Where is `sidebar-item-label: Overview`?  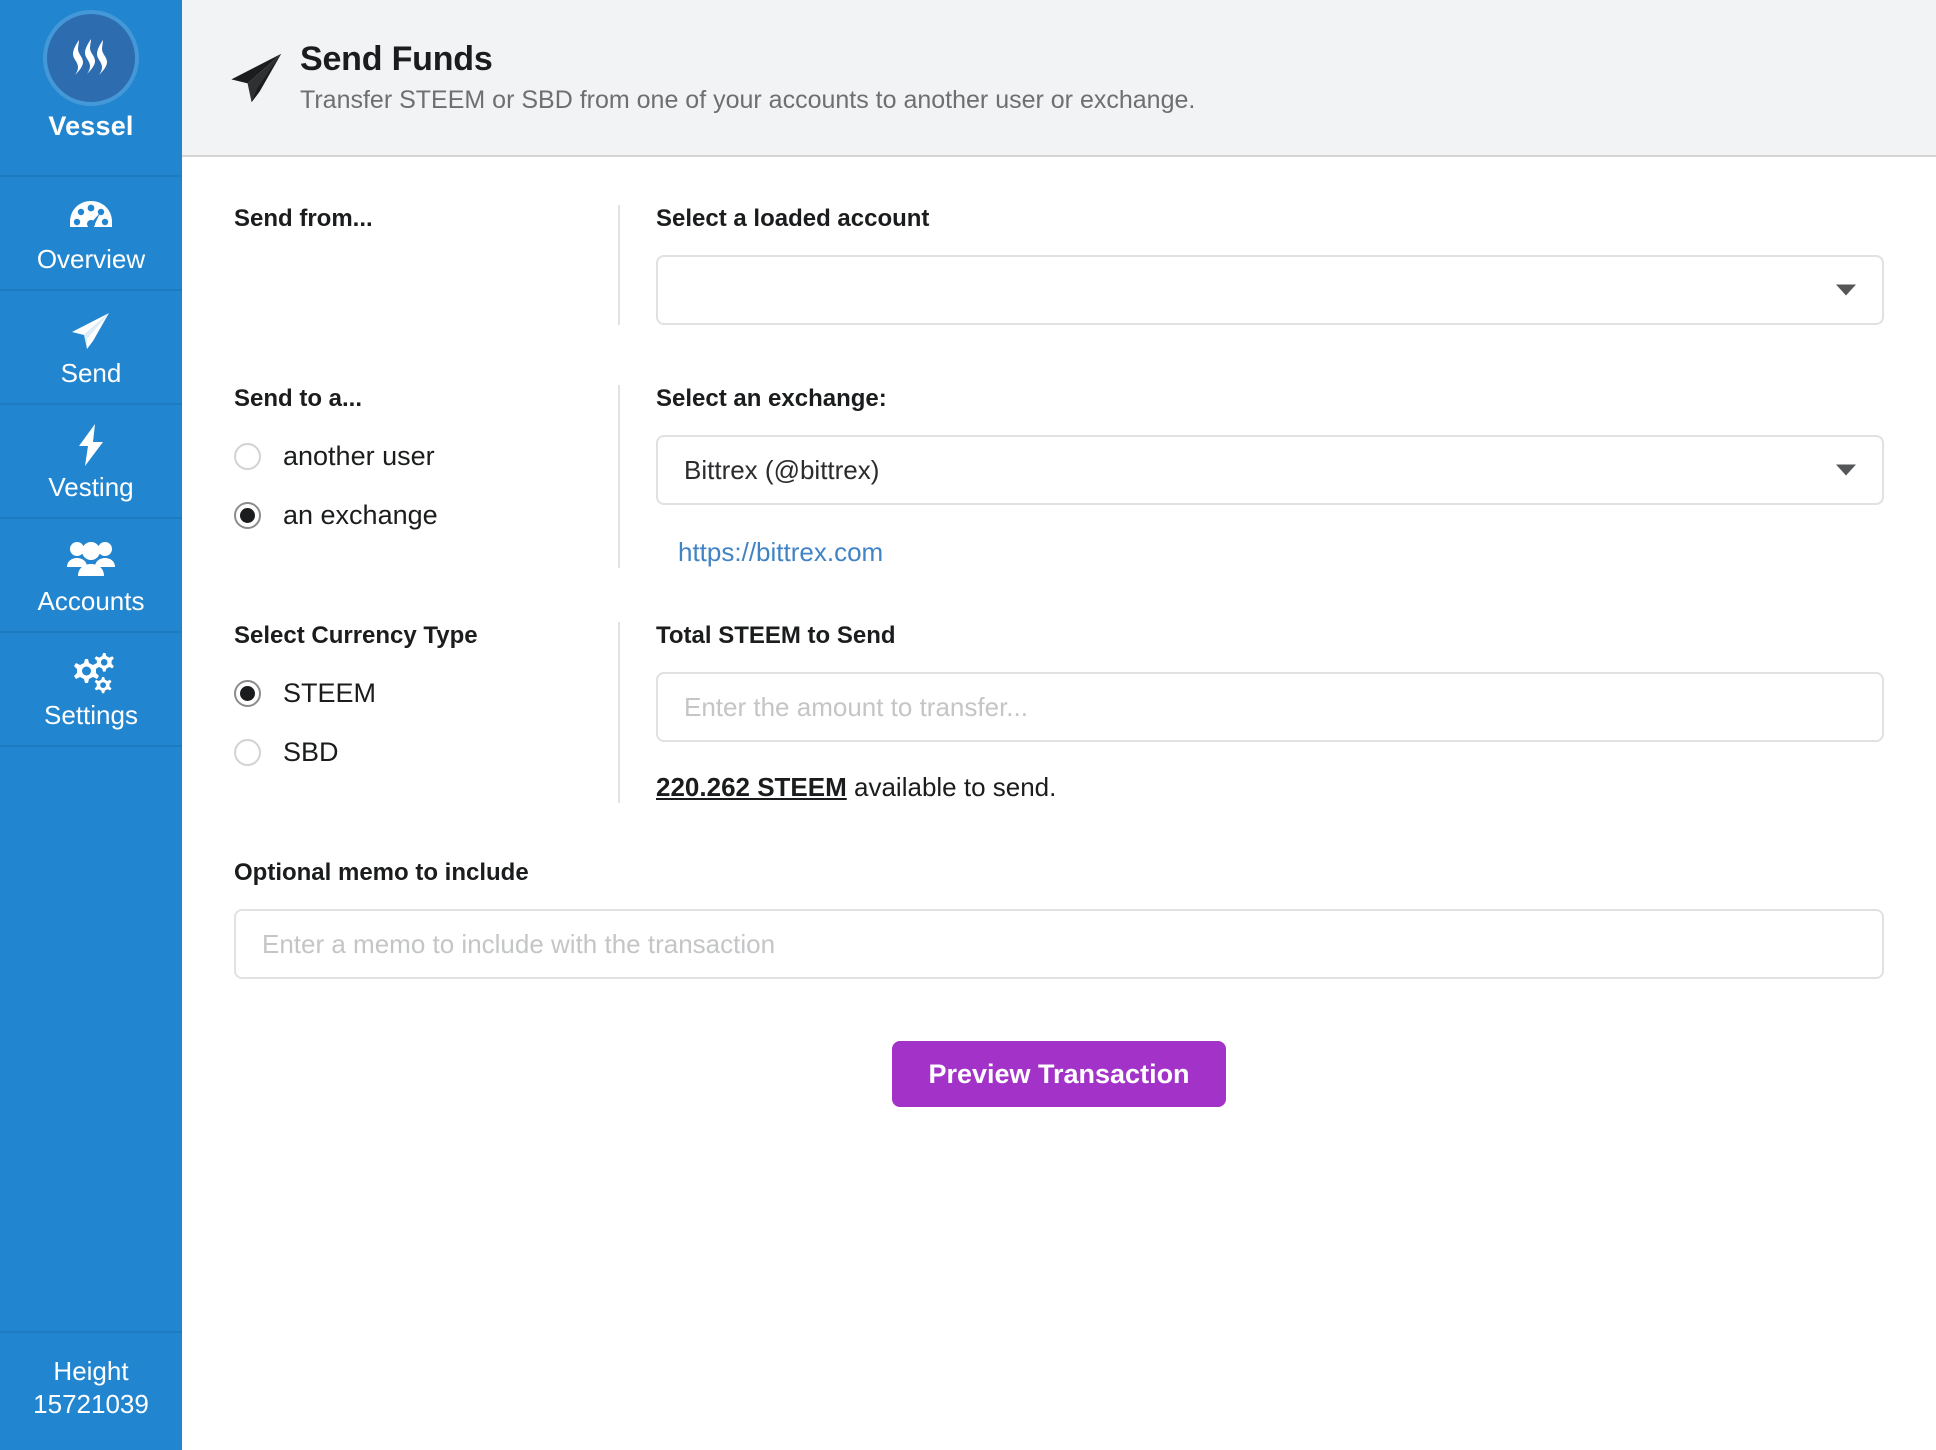 sidebar-item-label: Overview is located at coordinates (91, 259).